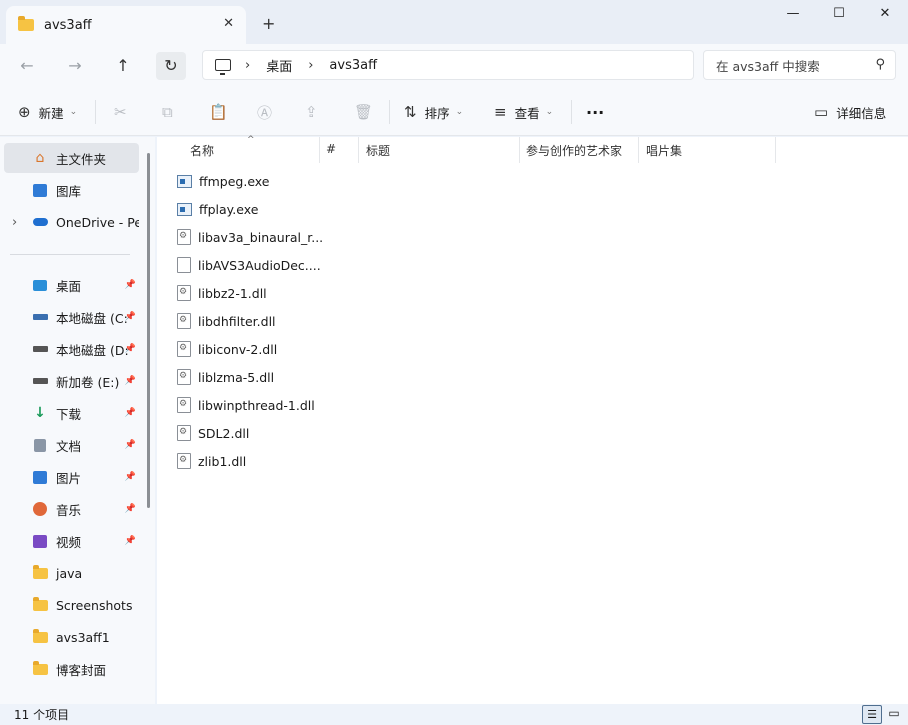 The image size is (908, 725). I want to click on tiles-view-icon: ▭, so click(894, 714).